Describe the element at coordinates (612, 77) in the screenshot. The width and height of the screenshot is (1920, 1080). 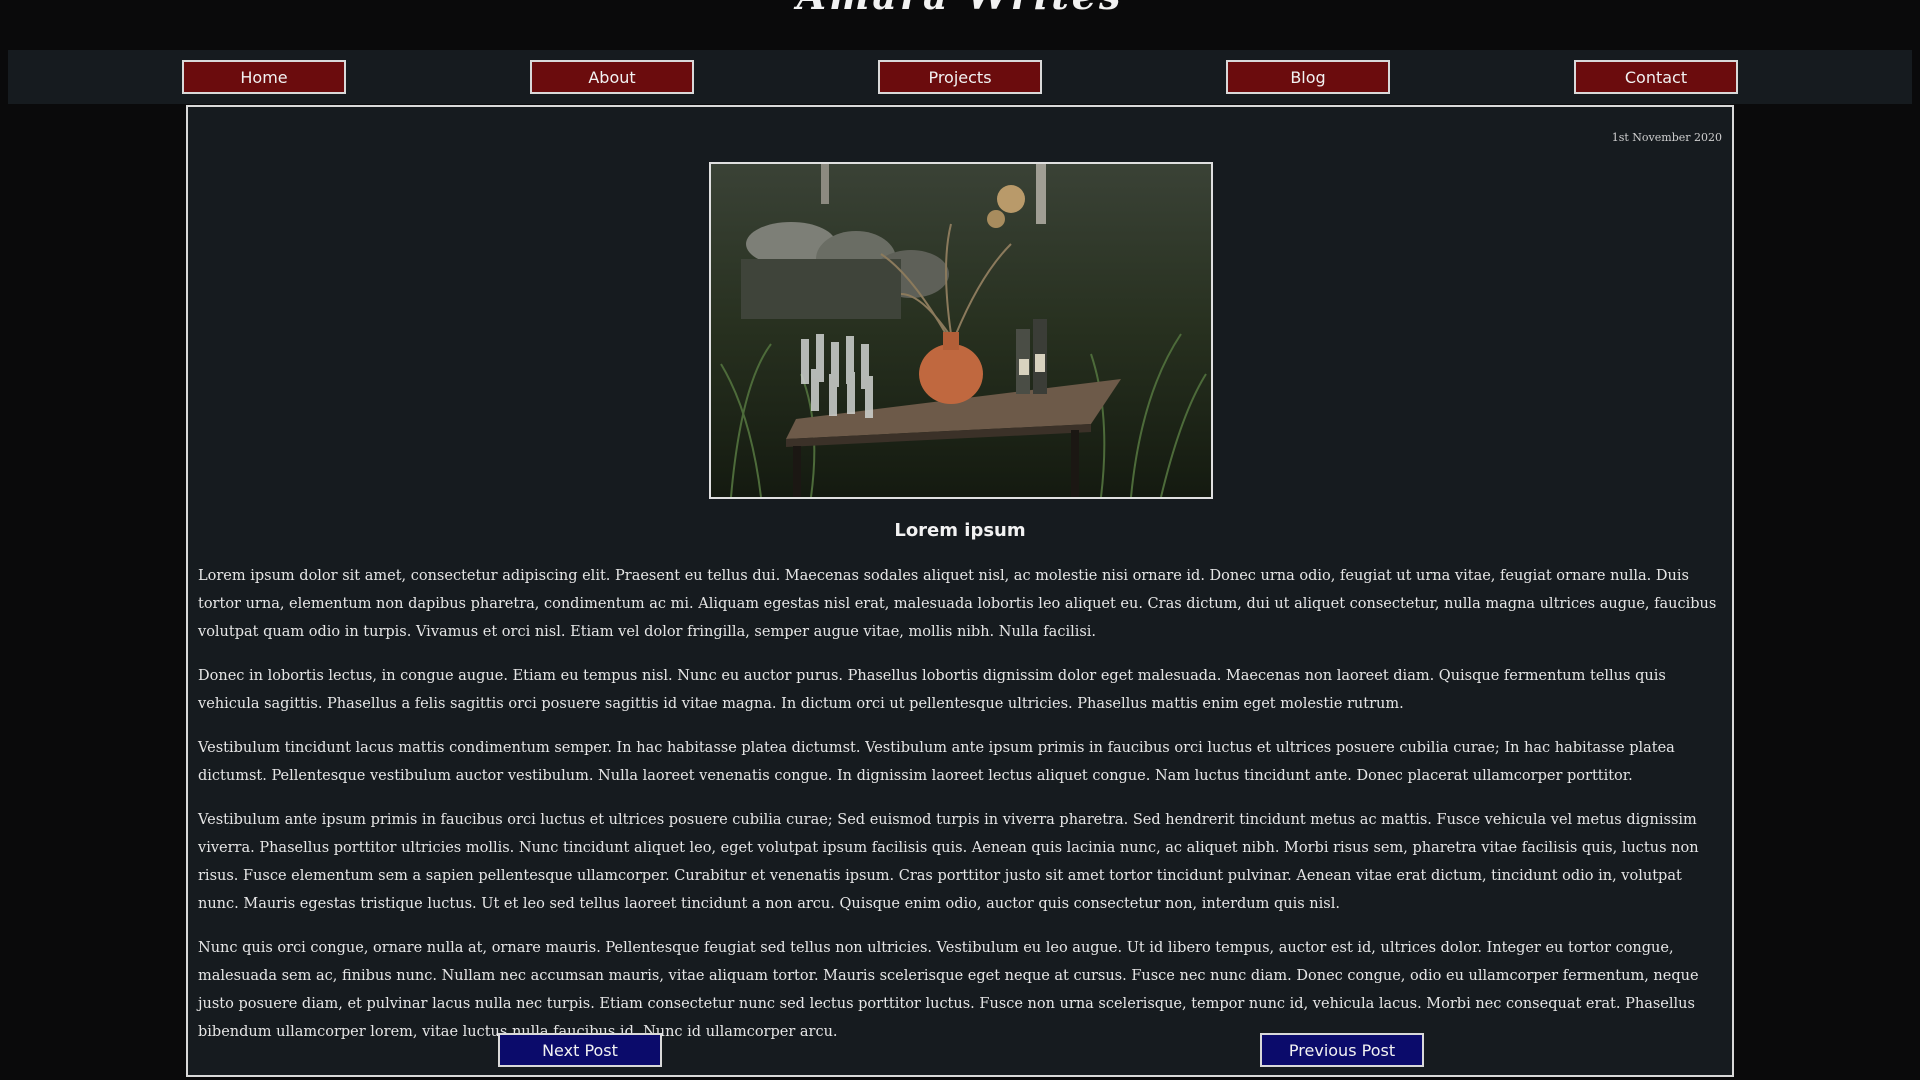
I see `nav-about-button: About` at that location.